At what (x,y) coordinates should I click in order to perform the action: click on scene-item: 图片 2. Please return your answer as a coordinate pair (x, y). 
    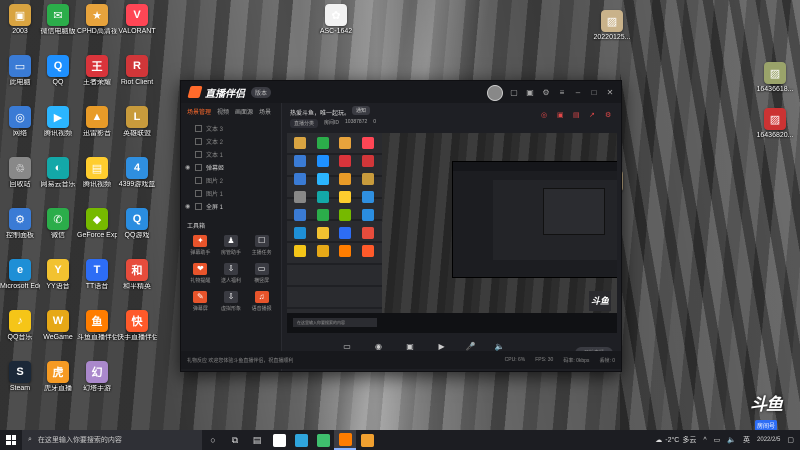
    Looking at the image, I should click on (231, 180).